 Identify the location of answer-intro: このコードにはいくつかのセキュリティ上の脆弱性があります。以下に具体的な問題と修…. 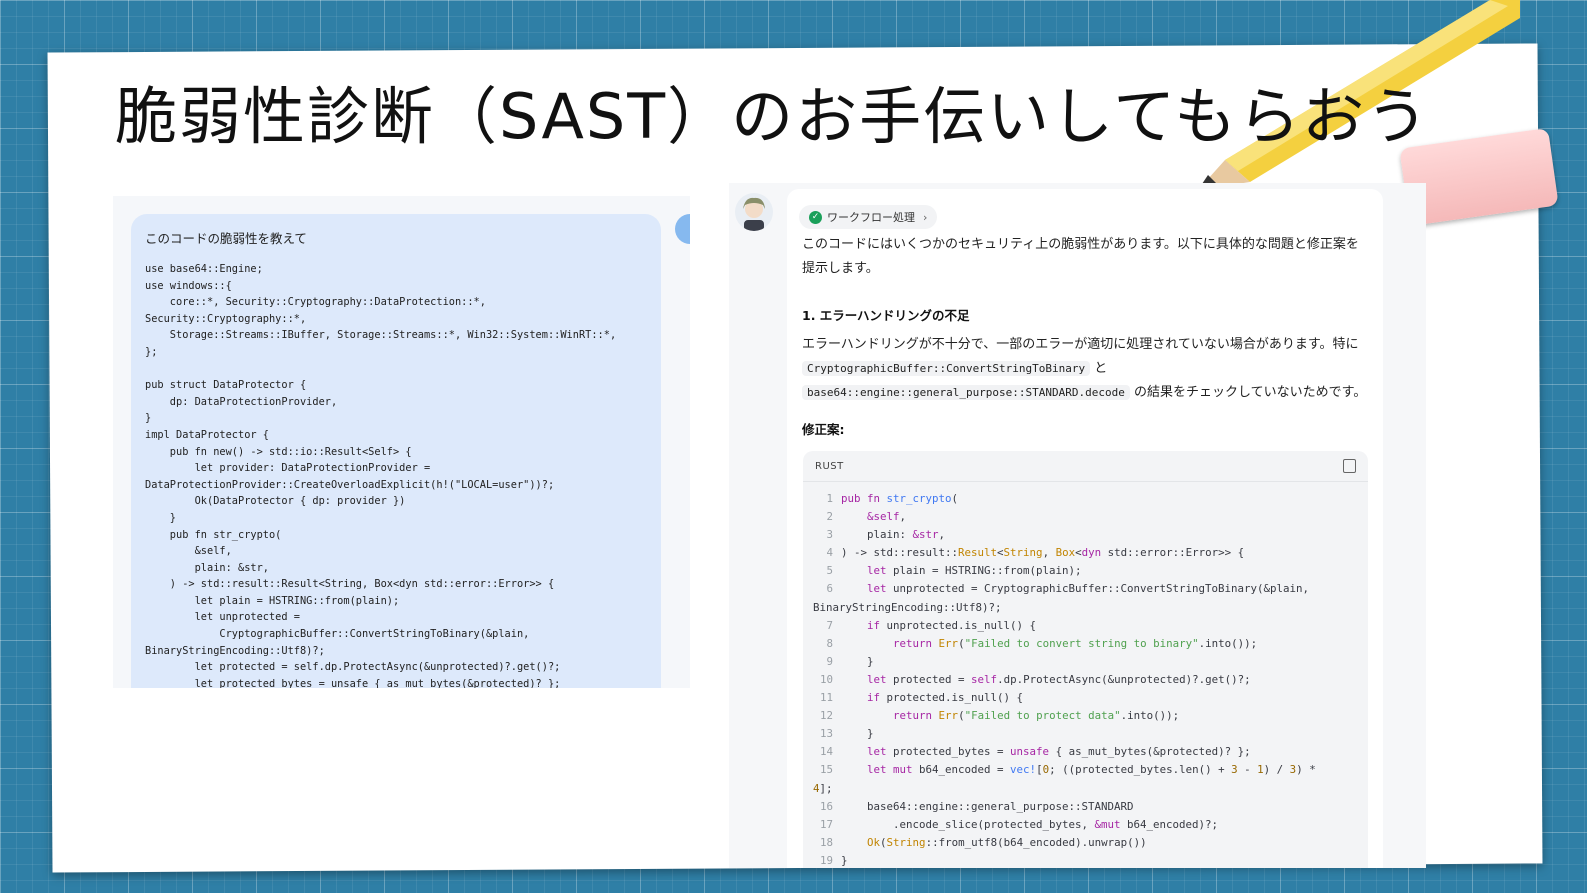
(1080, 256).